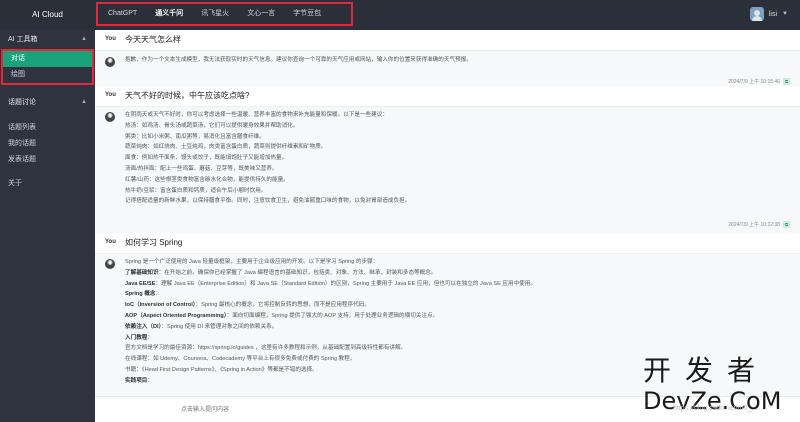  Describe the element at coordinates (447, 40) in the screenshot. I see `user-message: You 今天天气怎么样` at that location.